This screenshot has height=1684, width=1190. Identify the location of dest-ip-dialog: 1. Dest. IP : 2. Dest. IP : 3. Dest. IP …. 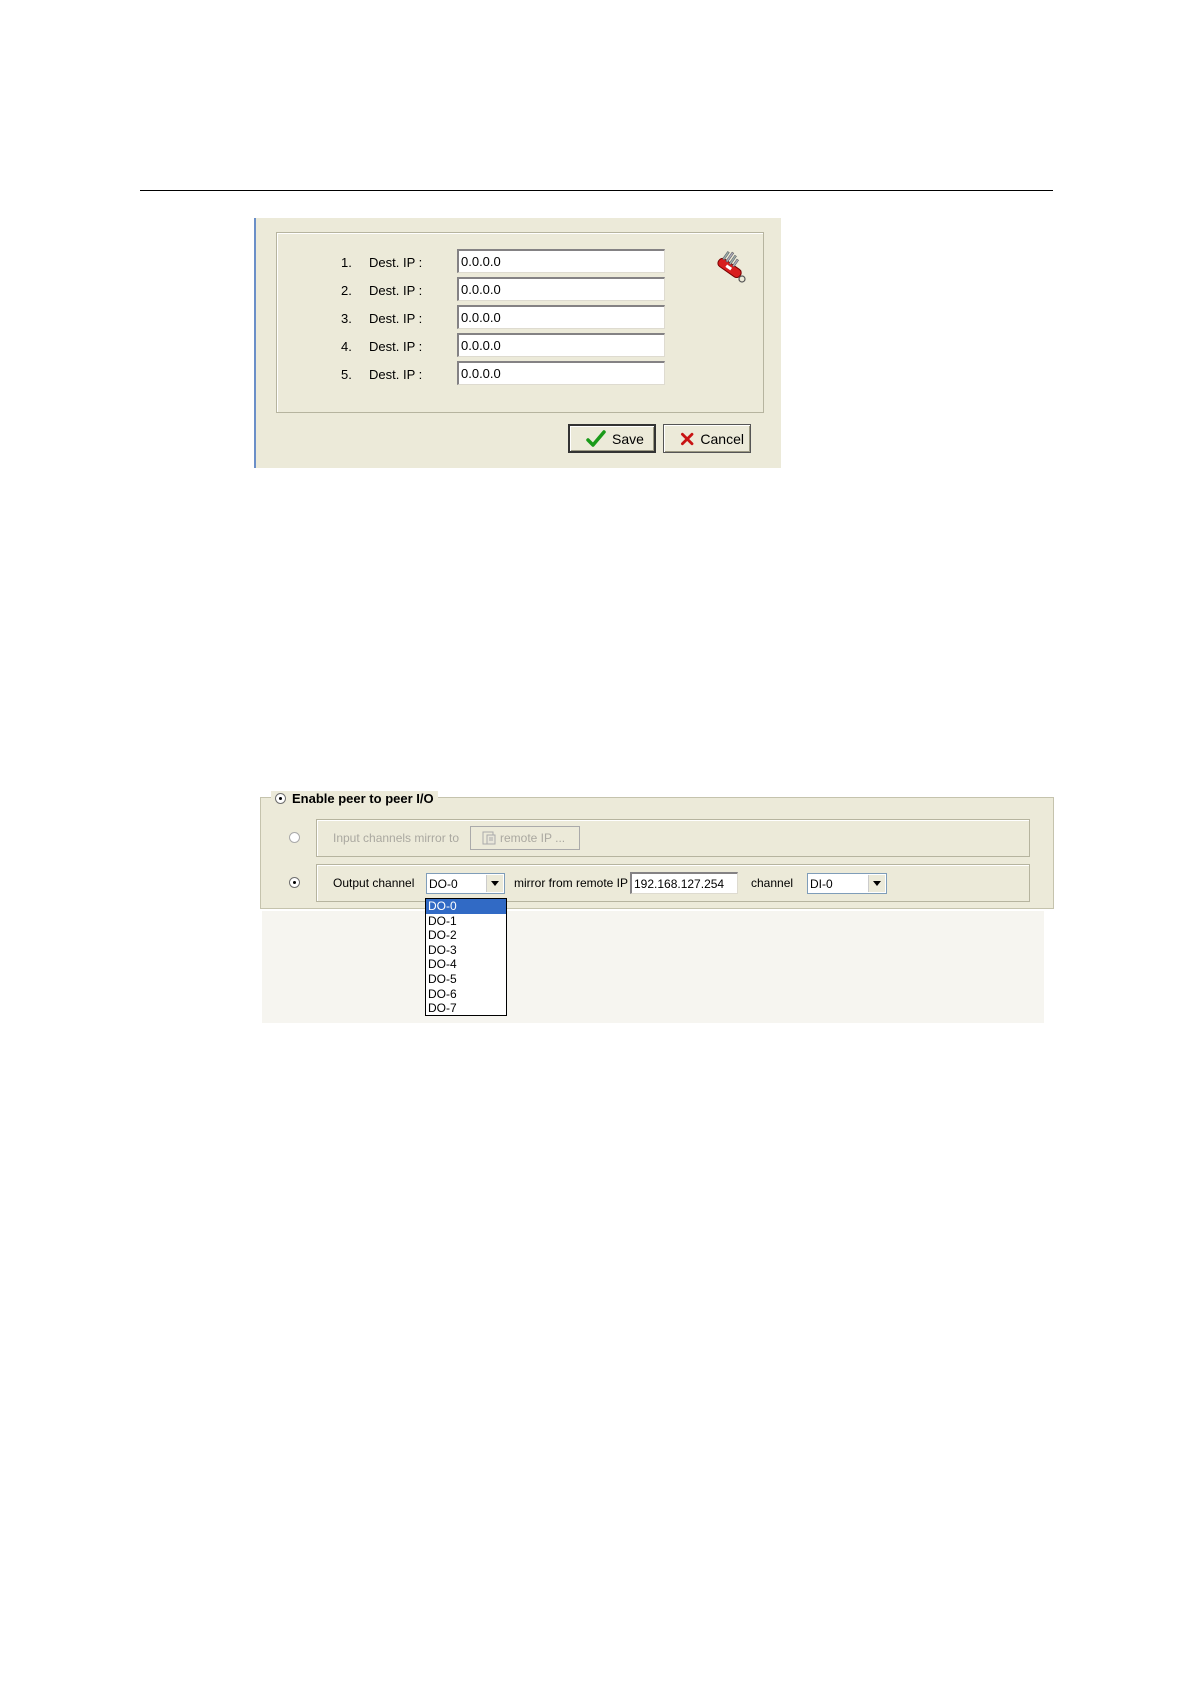
(517, 343).